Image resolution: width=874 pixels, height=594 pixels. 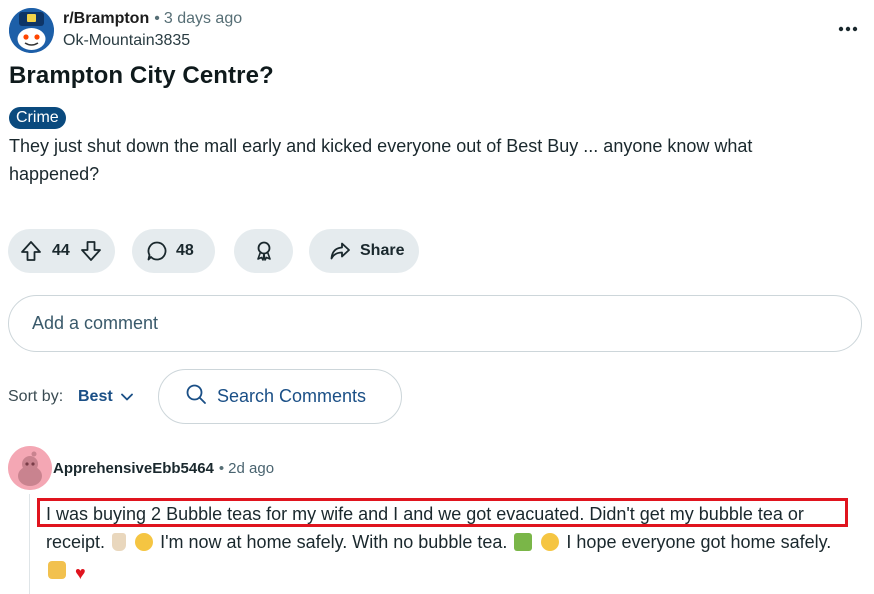 I want to click on post-time: 3 days ago, so click(x=203, y=18).